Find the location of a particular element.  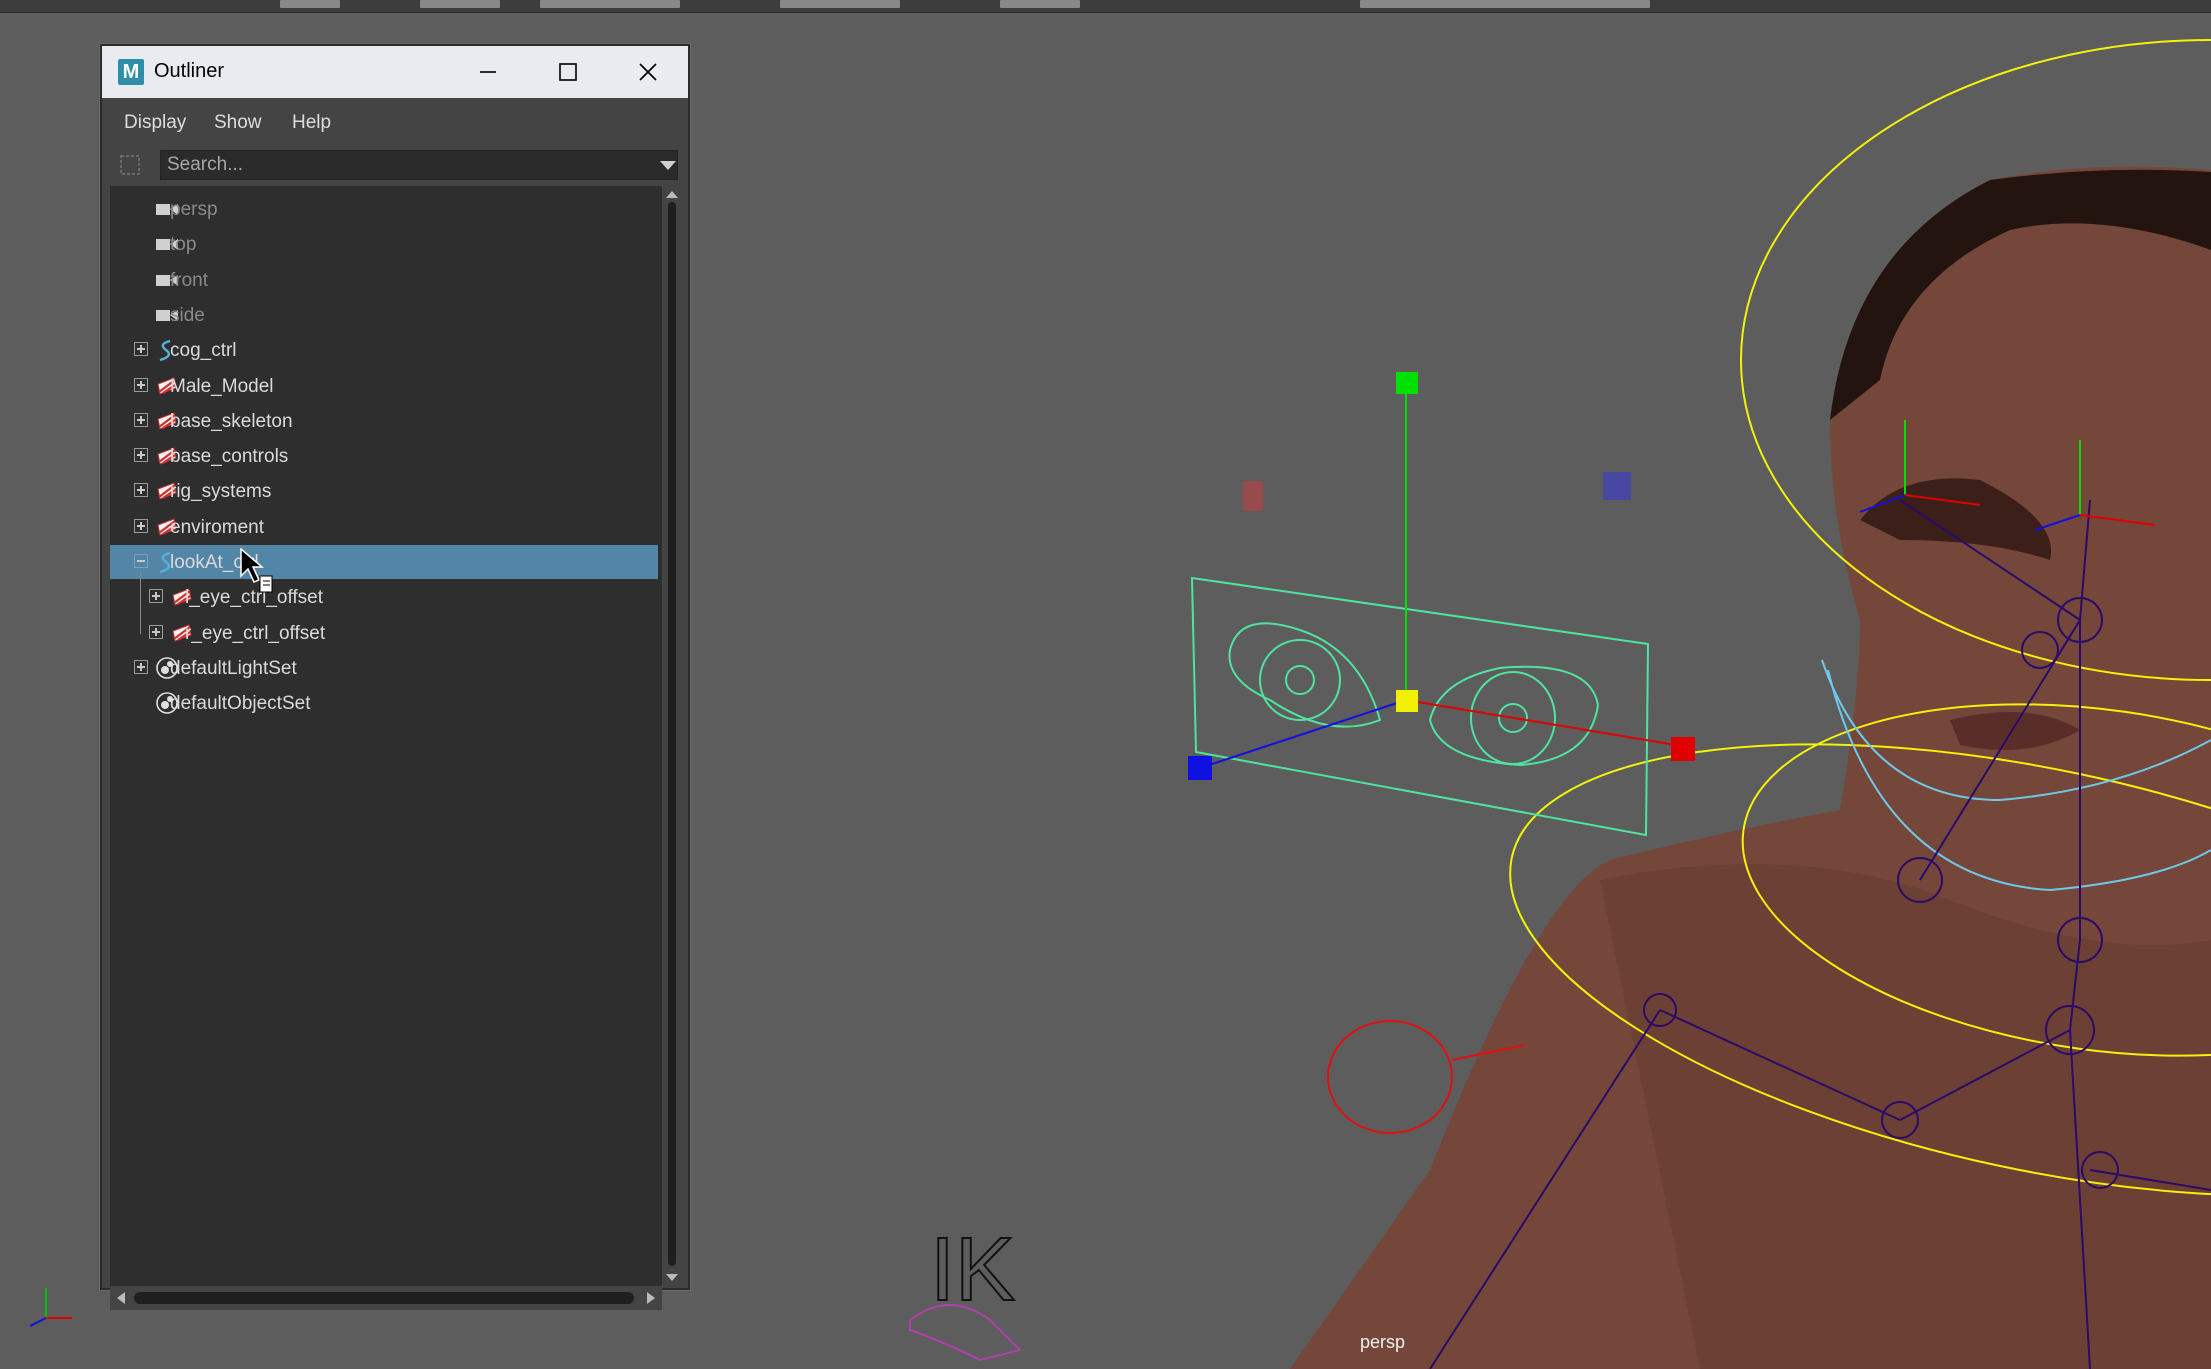

maximize-button is located at coordinates (568, 72).